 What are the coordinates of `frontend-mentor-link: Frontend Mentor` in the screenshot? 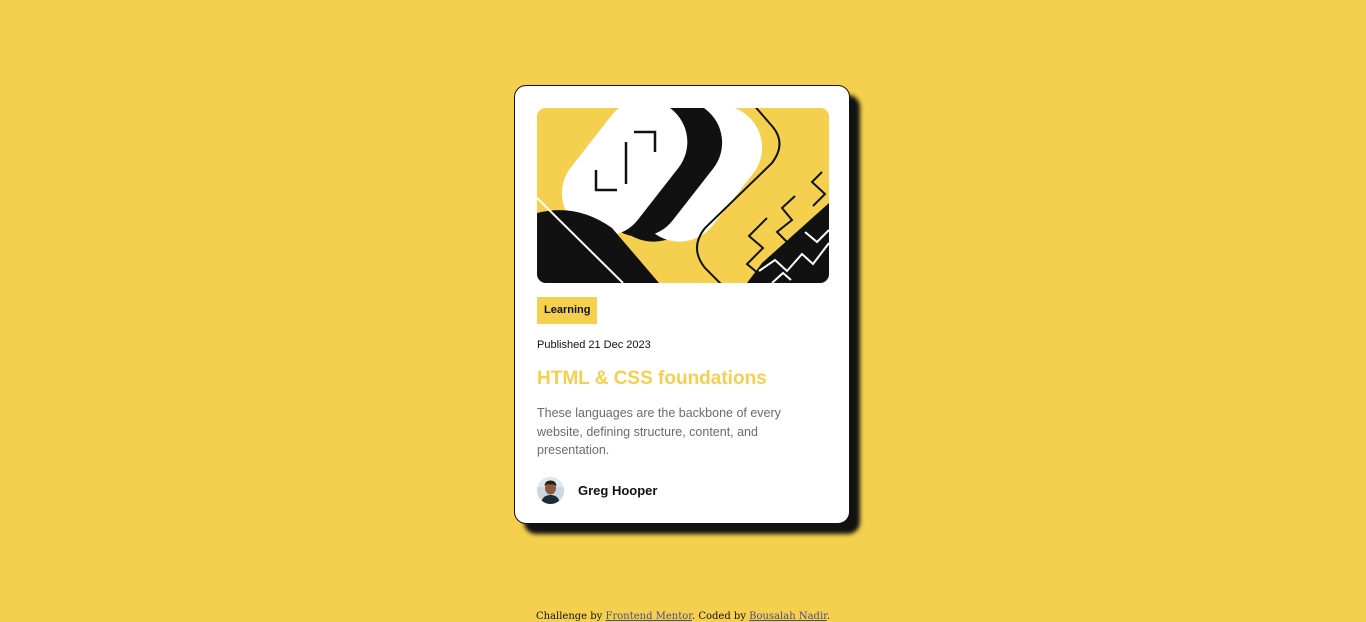 It's located at (649, 616).